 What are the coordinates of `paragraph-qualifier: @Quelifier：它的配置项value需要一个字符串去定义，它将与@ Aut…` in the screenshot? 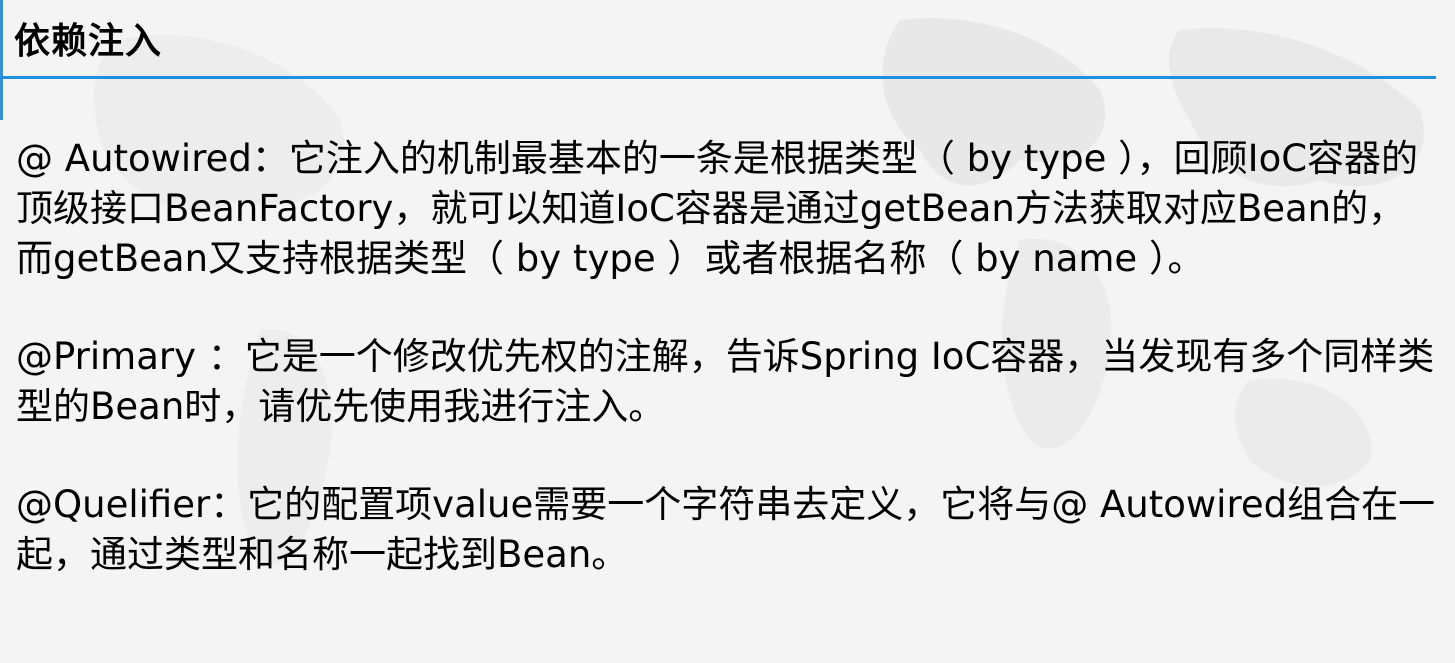 It's located at (726, 529).